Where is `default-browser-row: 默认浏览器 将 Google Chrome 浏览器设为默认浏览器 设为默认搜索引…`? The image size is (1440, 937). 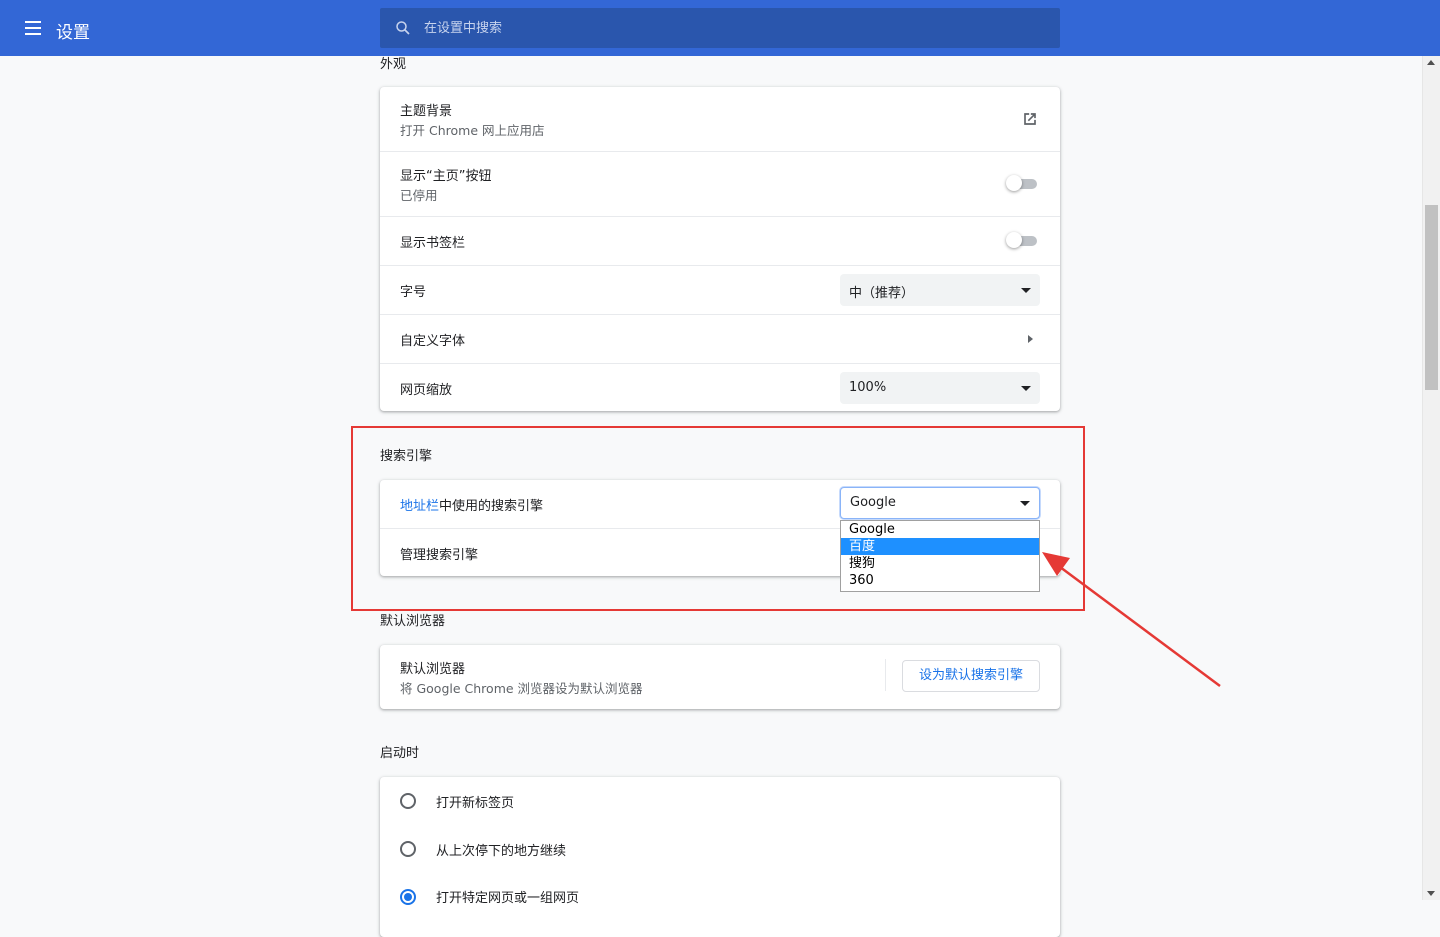
default-browser-row: 默认浏览器 将 Google Chrome 浏览器设为默认浏览器 设为默认搜索引… is located at coordinates (720, 677).